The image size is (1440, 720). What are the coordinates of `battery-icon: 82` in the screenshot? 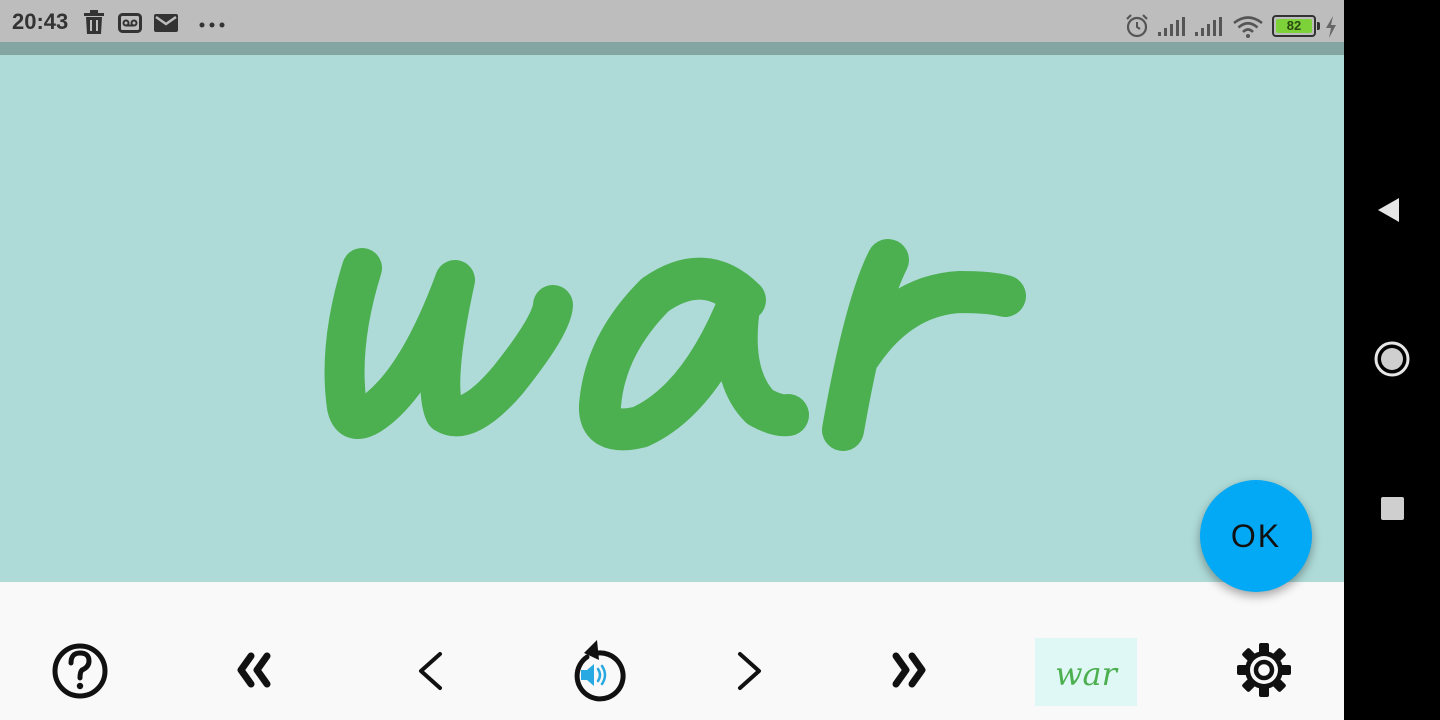 It's located at (1296, 26).